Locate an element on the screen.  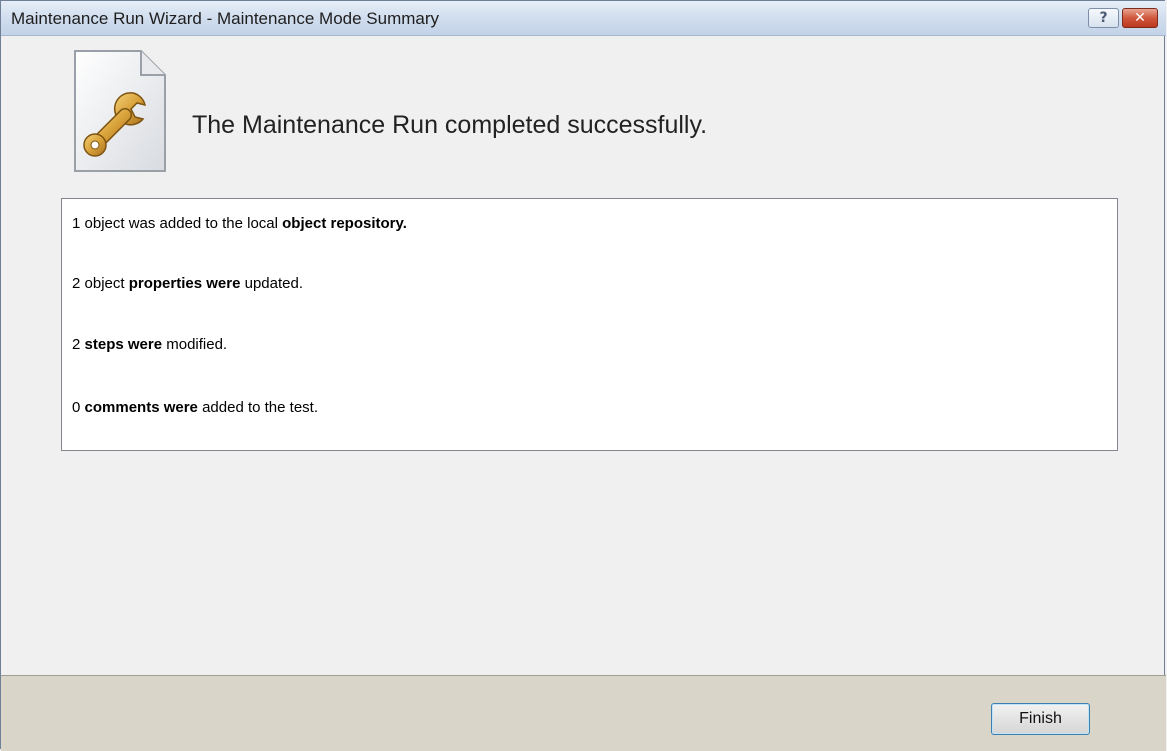
summary-line-steps: 2 steps were modified. is located at coordinates (150, 344).